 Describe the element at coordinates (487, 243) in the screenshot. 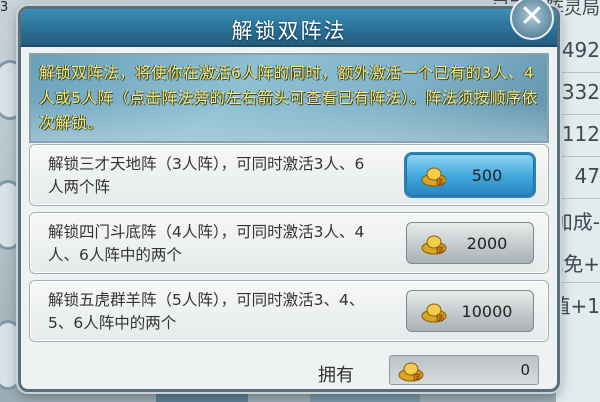

I see `price-text: 2000` at that location.